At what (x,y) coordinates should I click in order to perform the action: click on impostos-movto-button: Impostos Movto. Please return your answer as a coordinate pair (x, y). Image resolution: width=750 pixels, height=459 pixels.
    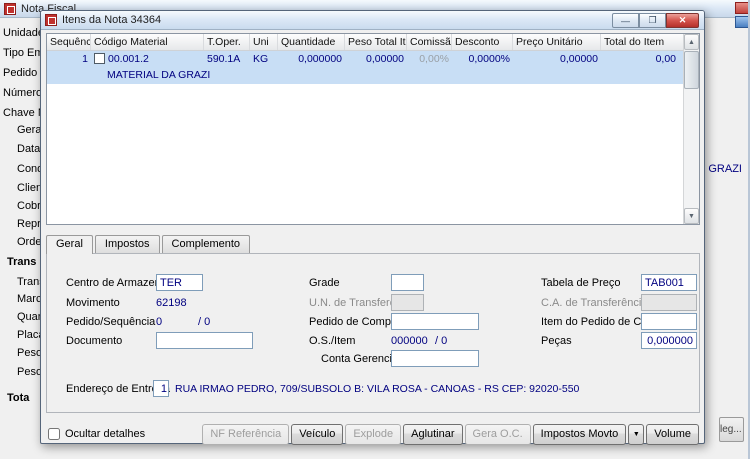
    Looking at the image, I should click on (579, 434).